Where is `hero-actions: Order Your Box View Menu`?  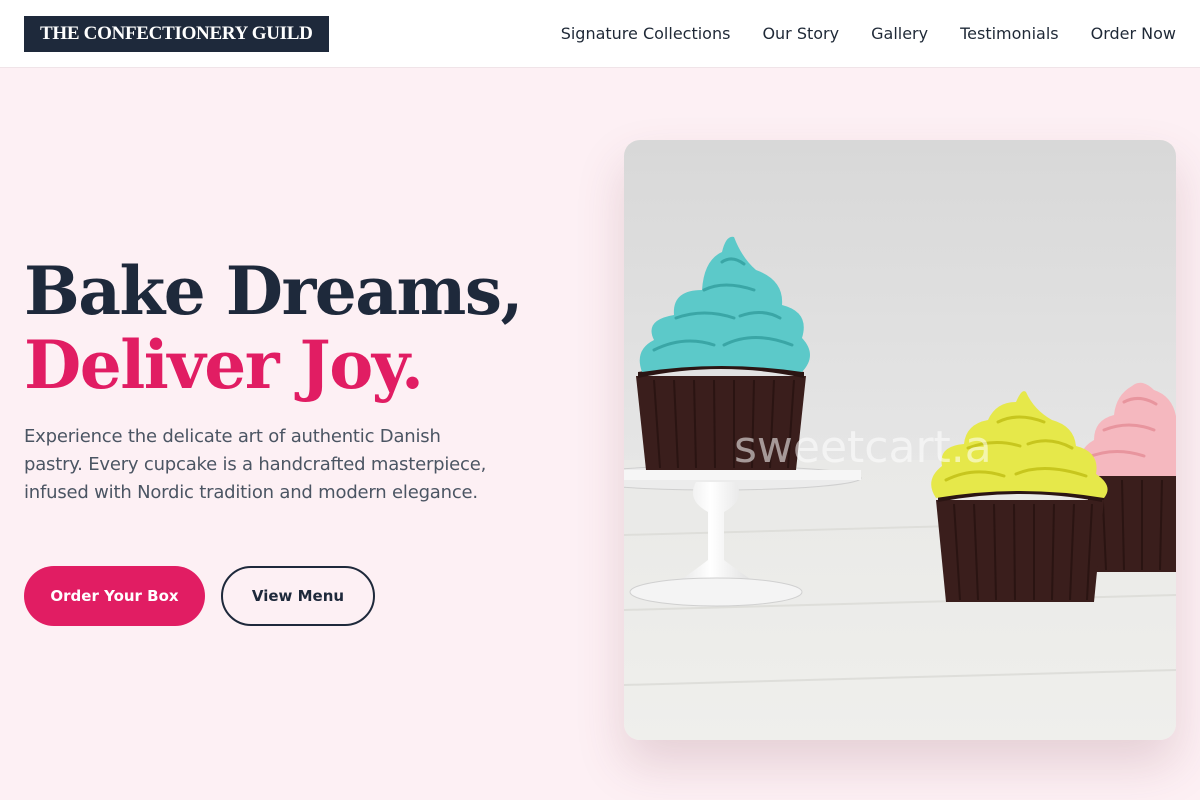 hero-actions: Order Your Box View Menu is located at coordinates (199, 596).